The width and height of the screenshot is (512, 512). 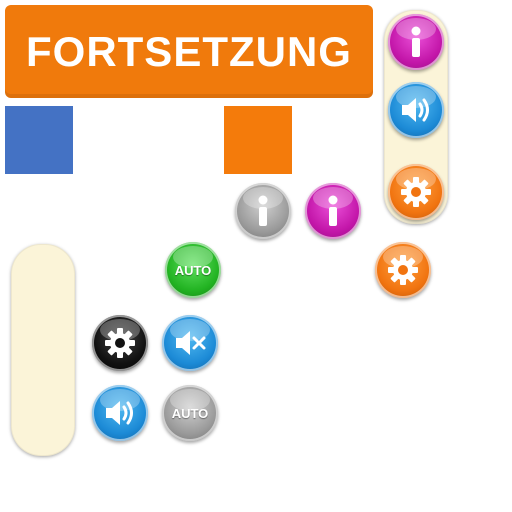 I want to click on settings-button-black, so click(x=120, y=343).